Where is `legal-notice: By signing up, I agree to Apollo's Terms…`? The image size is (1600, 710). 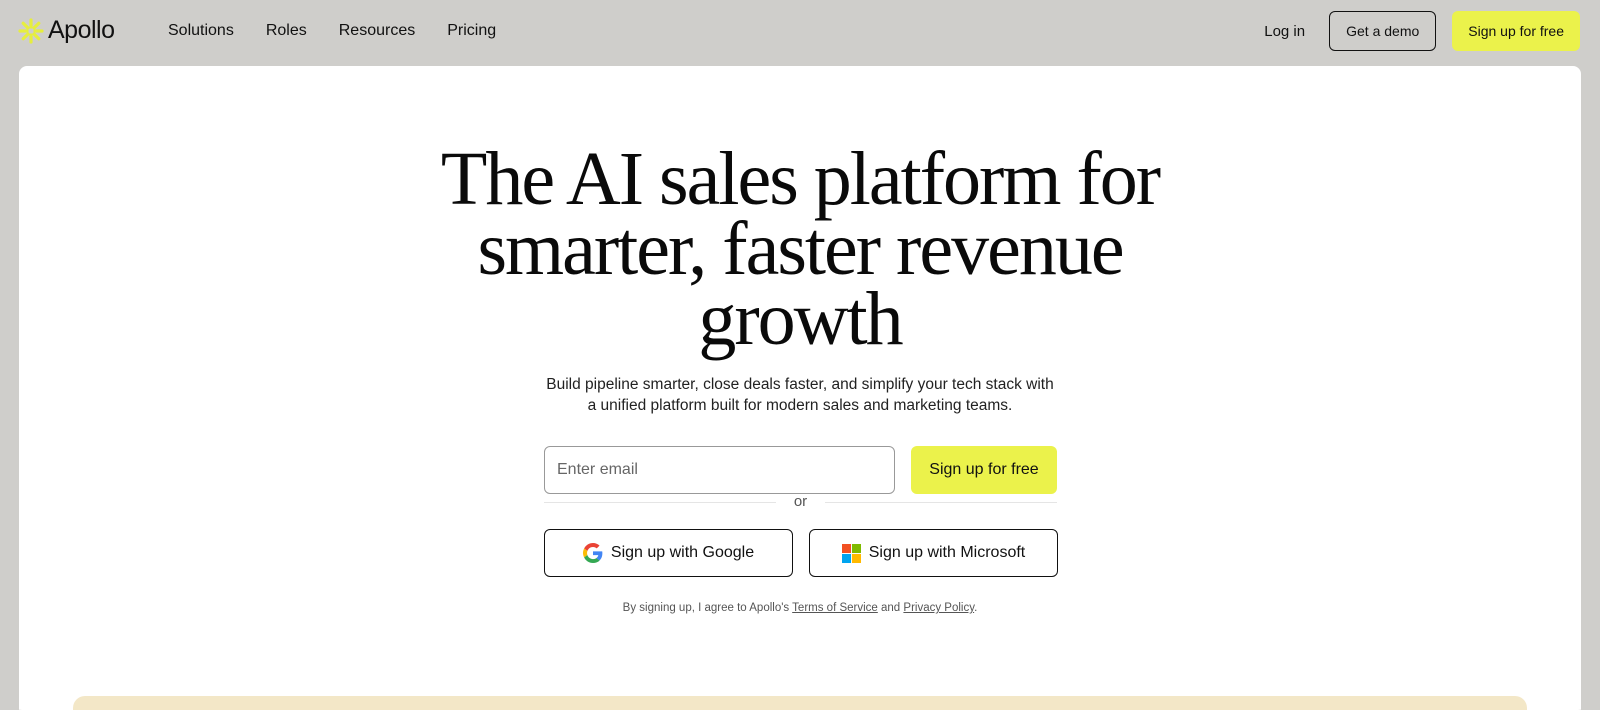
legal-notice: By signing up, I agree to Apollo's Terms… is located at coordinates (800, 608).